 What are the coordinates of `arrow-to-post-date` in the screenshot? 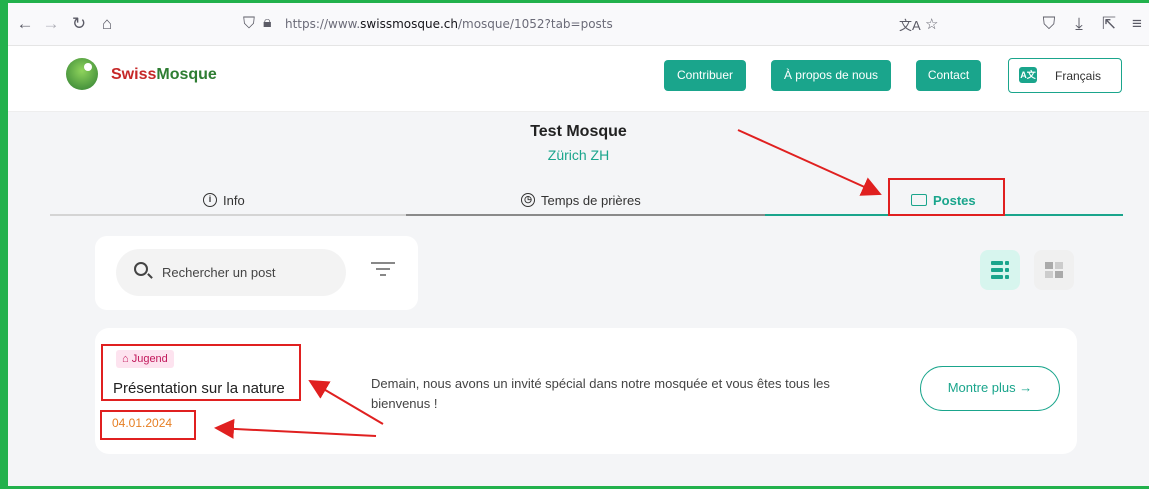 It's located at (295, 428).